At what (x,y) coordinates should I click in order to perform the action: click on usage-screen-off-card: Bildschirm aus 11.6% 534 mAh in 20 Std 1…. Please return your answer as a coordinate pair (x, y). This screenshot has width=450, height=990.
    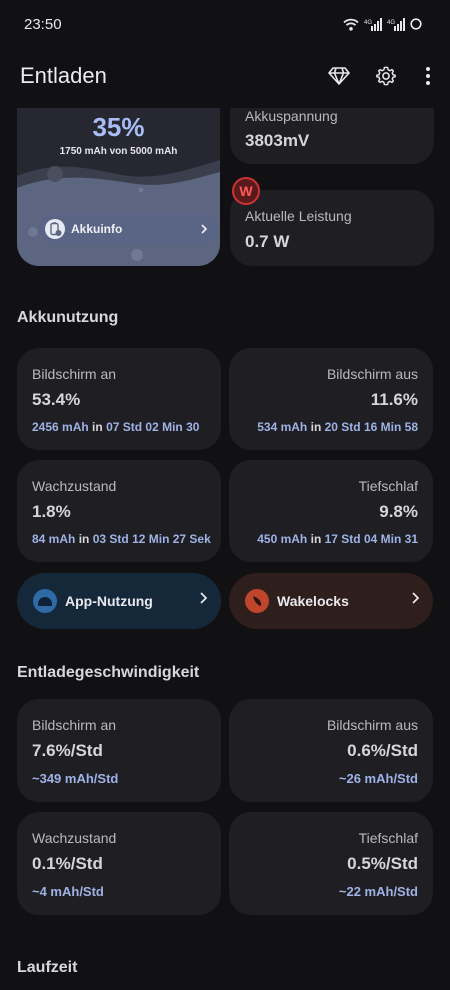
    Looking at the image, I should click on (331, 399).